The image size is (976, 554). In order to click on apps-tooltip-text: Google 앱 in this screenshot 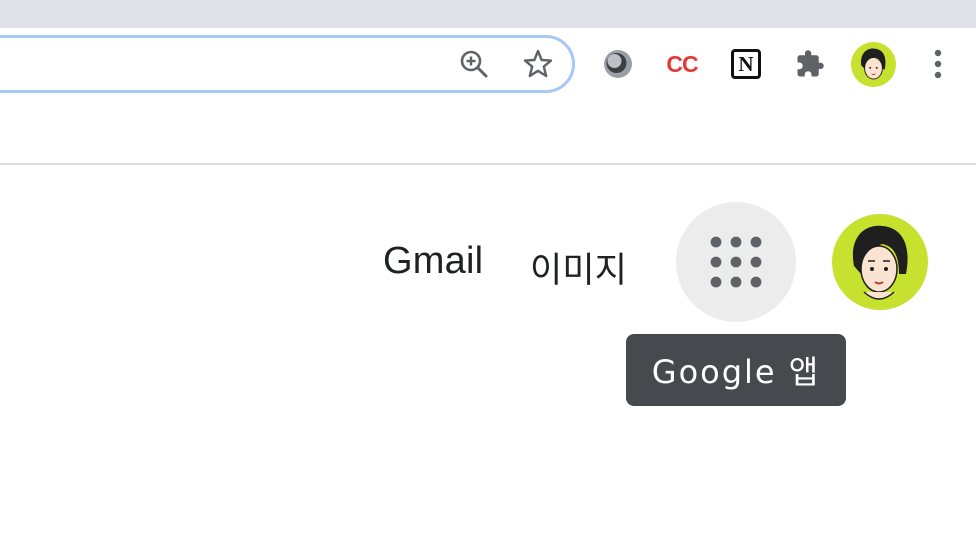, I will do `click(736, 372)`.